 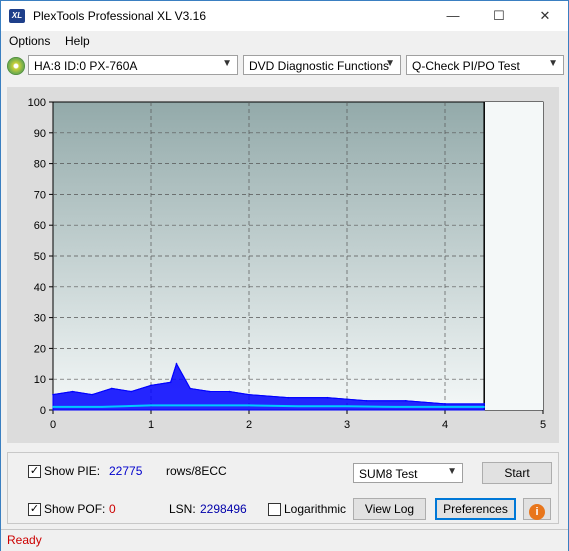 What do you see at coordinates (16, 66) in the screenshot?
I see `disc-drive-icon` at bounding box center [16, 66].